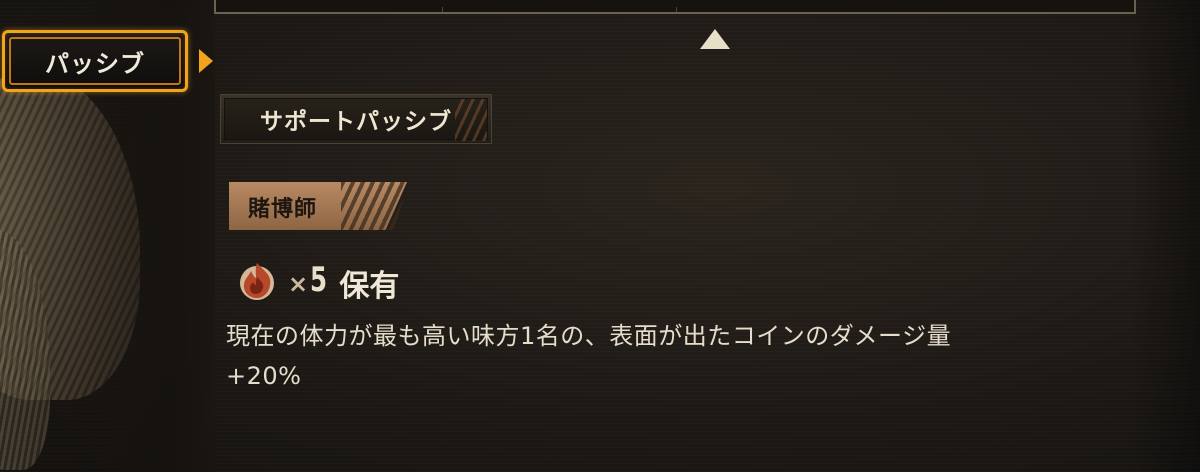 Image resolution: width=1200 pixels, height=472 pixels. Describe the element at coordinates (95, 63) in the screenshot. I see `tab-passive-label: パッシブ` at that location.